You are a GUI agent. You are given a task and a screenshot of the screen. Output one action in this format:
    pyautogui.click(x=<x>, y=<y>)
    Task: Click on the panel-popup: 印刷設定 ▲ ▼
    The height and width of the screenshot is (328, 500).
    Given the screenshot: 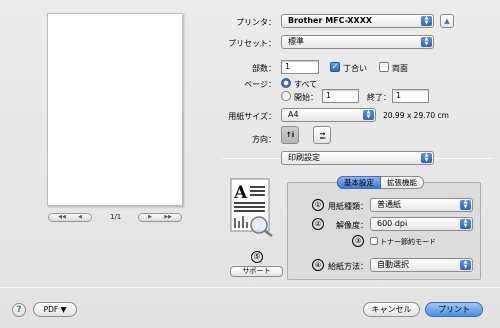 What is the action you would take?
    pyautogui.click(x=357, y=158)
    